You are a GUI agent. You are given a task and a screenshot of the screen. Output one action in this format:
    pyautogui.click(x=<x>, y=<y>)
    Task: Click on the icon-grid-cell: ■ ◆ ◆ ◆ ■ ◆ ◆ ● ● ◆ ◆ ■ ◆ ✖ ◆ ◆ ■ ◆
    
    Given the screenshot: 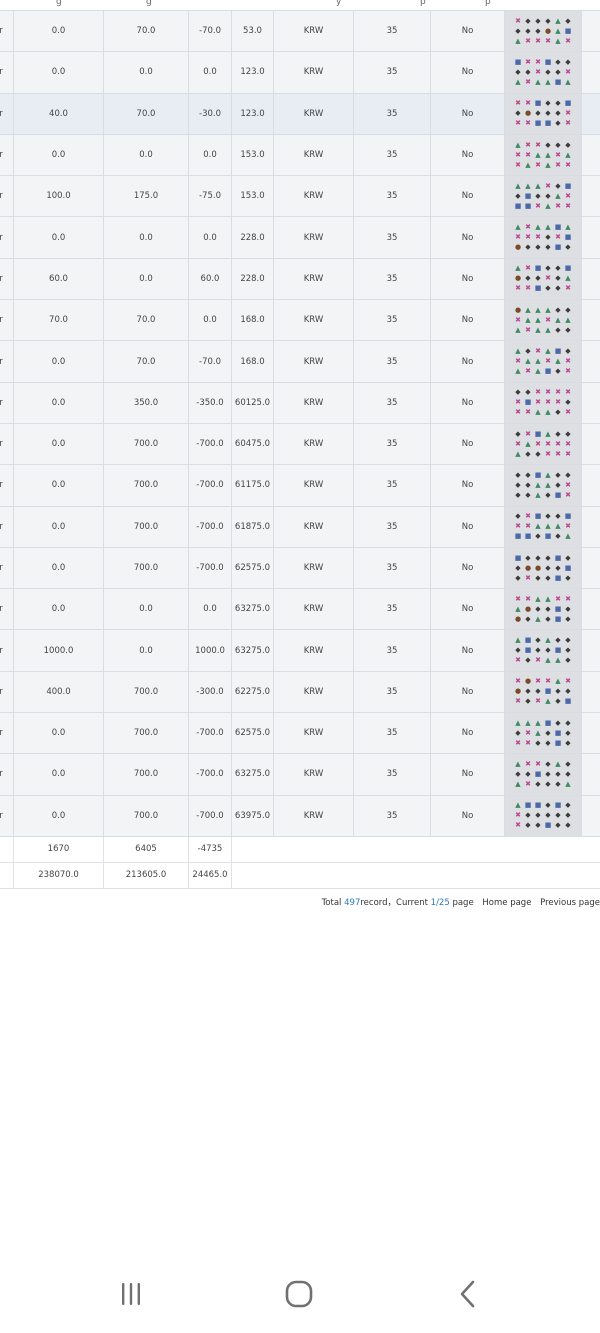 What is the action you would take?
    pyautogui.click(x=543, y=568)
    